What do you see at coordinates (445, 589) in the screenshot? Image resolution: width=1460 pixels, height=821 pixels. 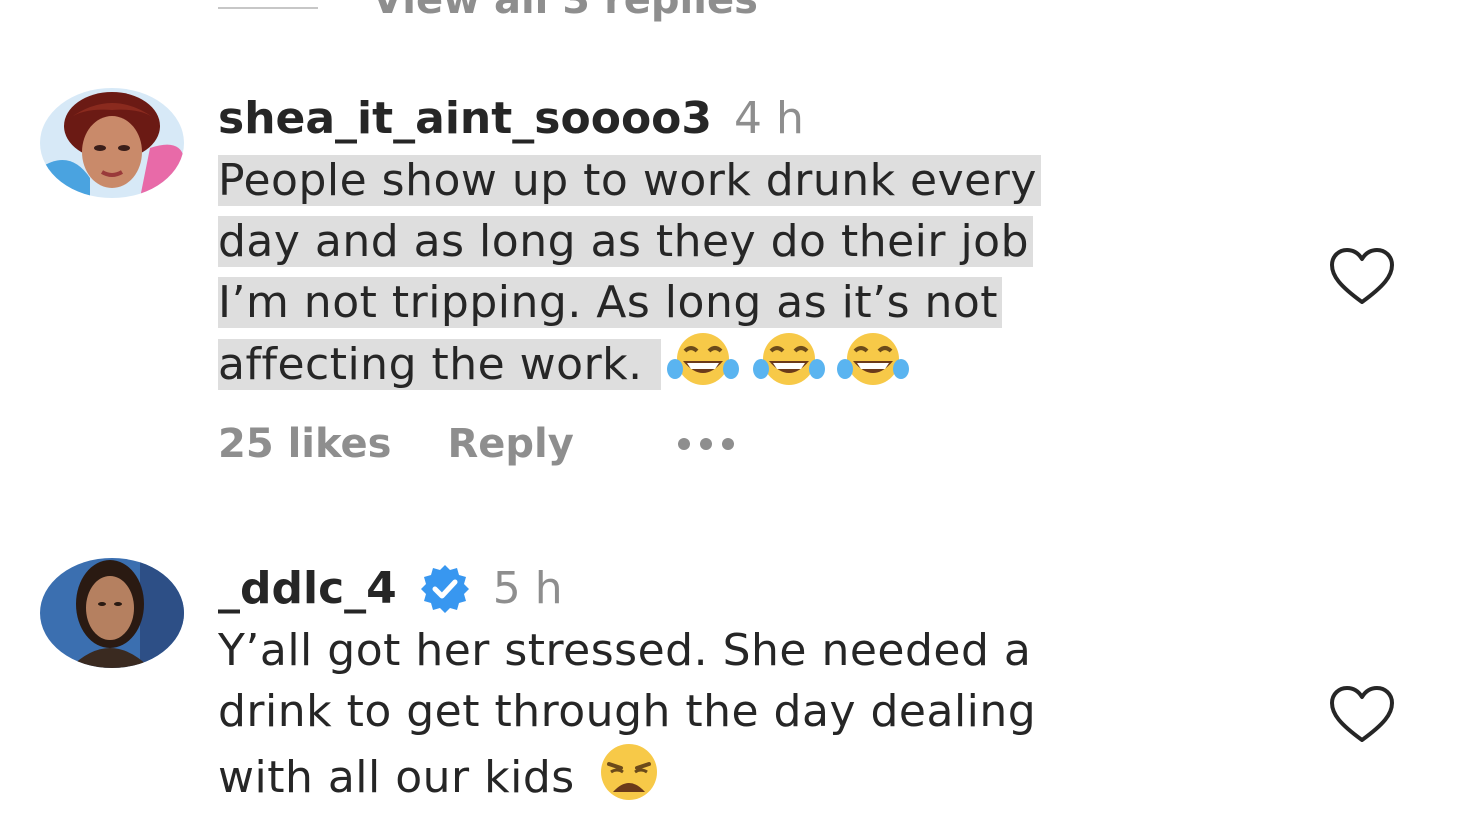 I see `verified-badge-icon` at bounding box center [445, 589].